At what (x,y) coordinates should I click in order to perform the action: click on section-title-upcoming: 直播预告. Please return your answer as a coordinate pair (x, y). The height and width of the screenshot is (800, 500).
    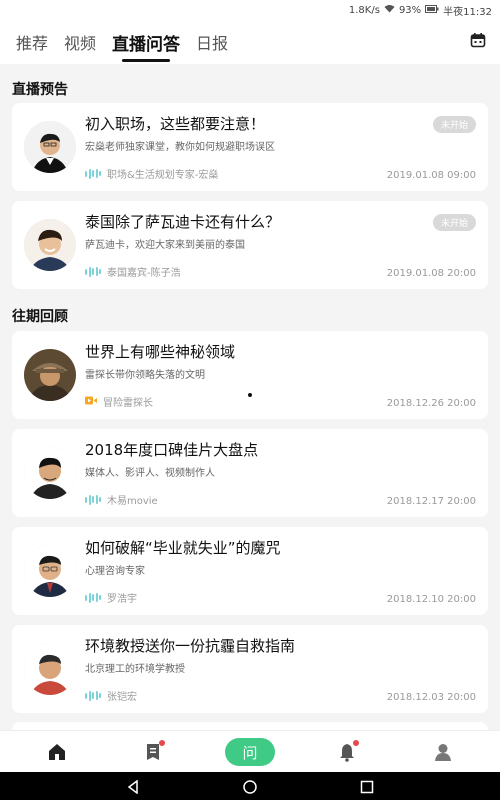
    Looking at the image, I should click on (40, 90).